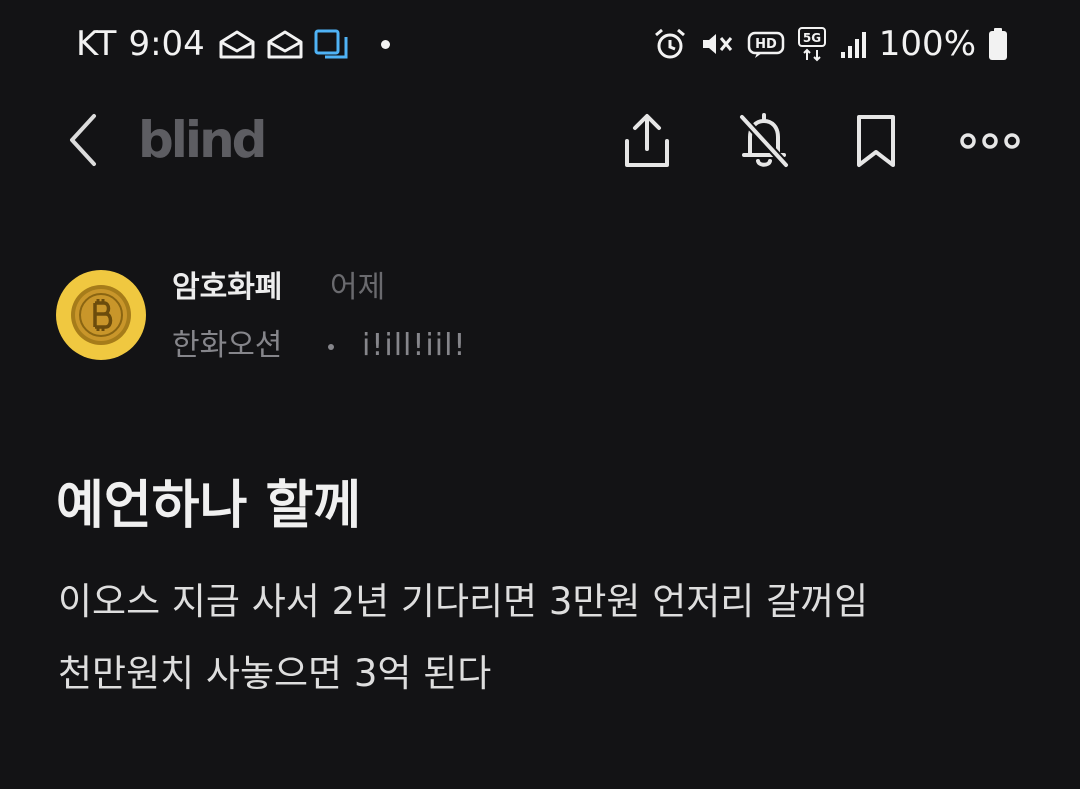 The image size is (1080, 789). What do you see at coordinates (331, 347) in the screenshot?
I see `meta-separator-dot` at bounding box center [331, 347].